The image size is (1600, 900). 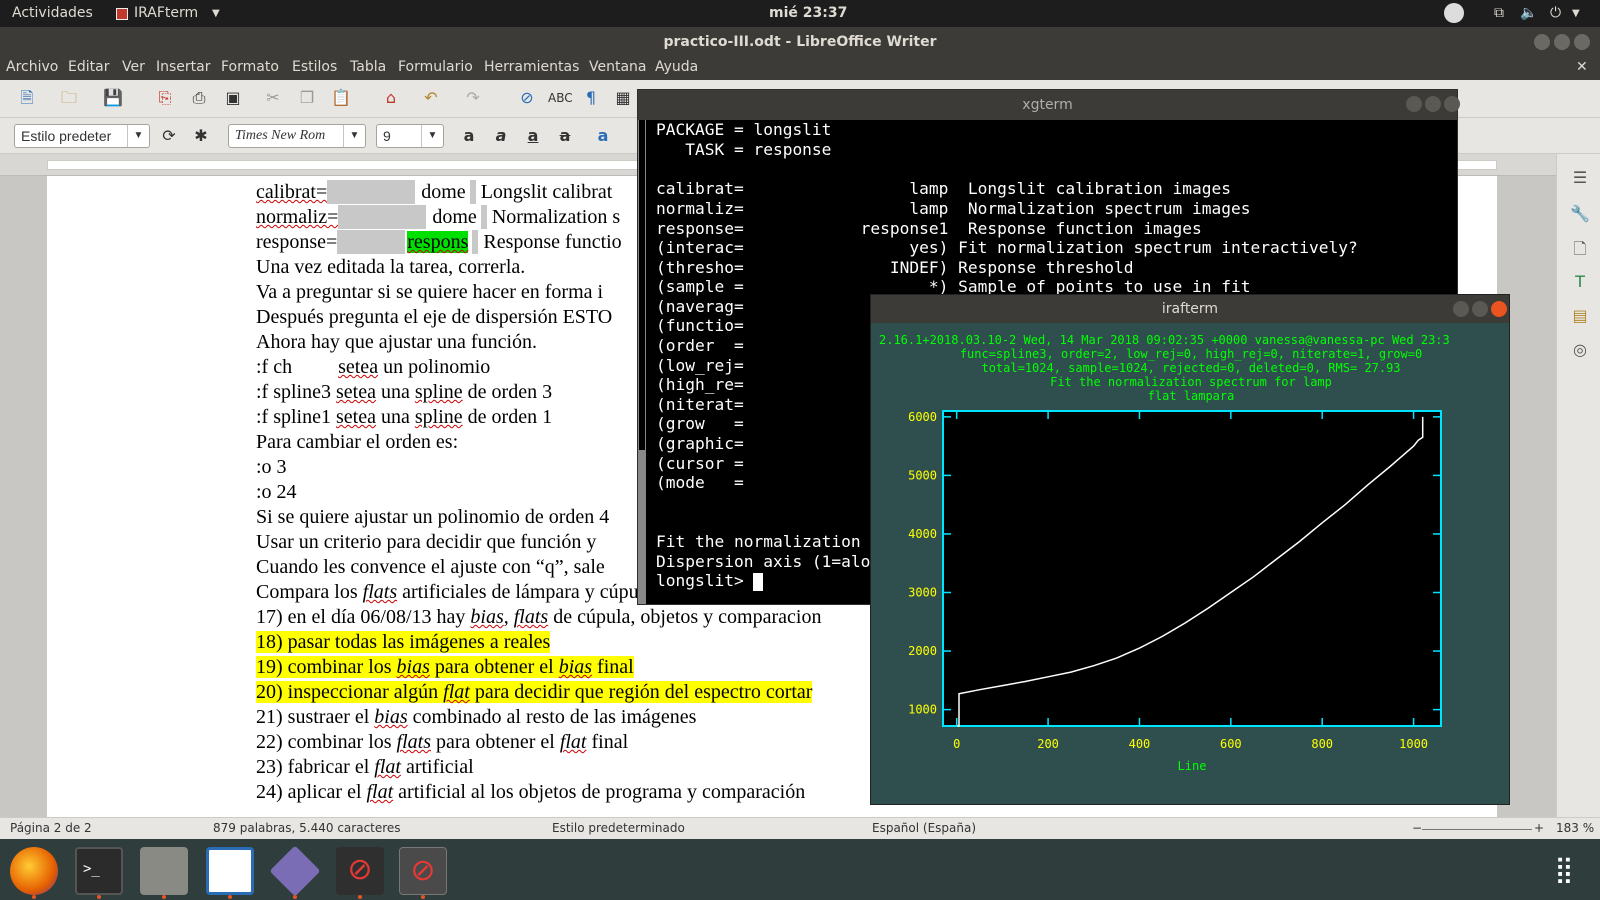 I want to click on underline-icon: a, so click(x=533, y=136).